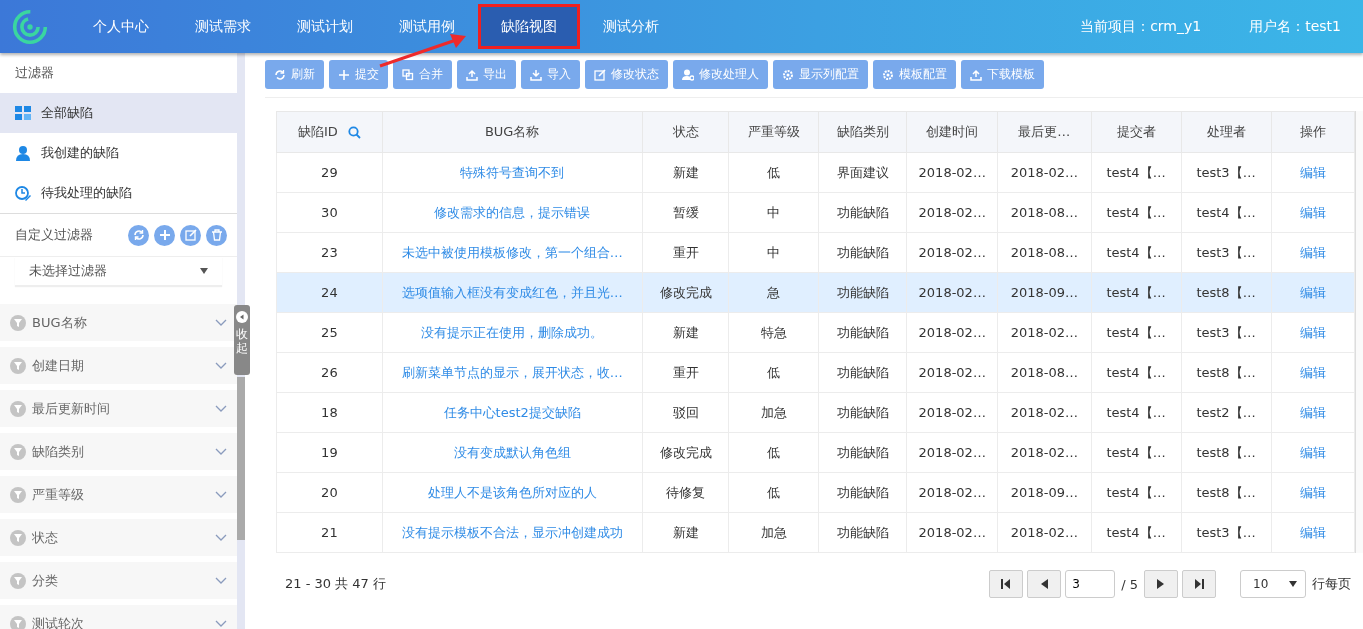  Describe the element at coordinates (121, 26) in the screenshot. I see `nav-tab: 个人中心` at that location.